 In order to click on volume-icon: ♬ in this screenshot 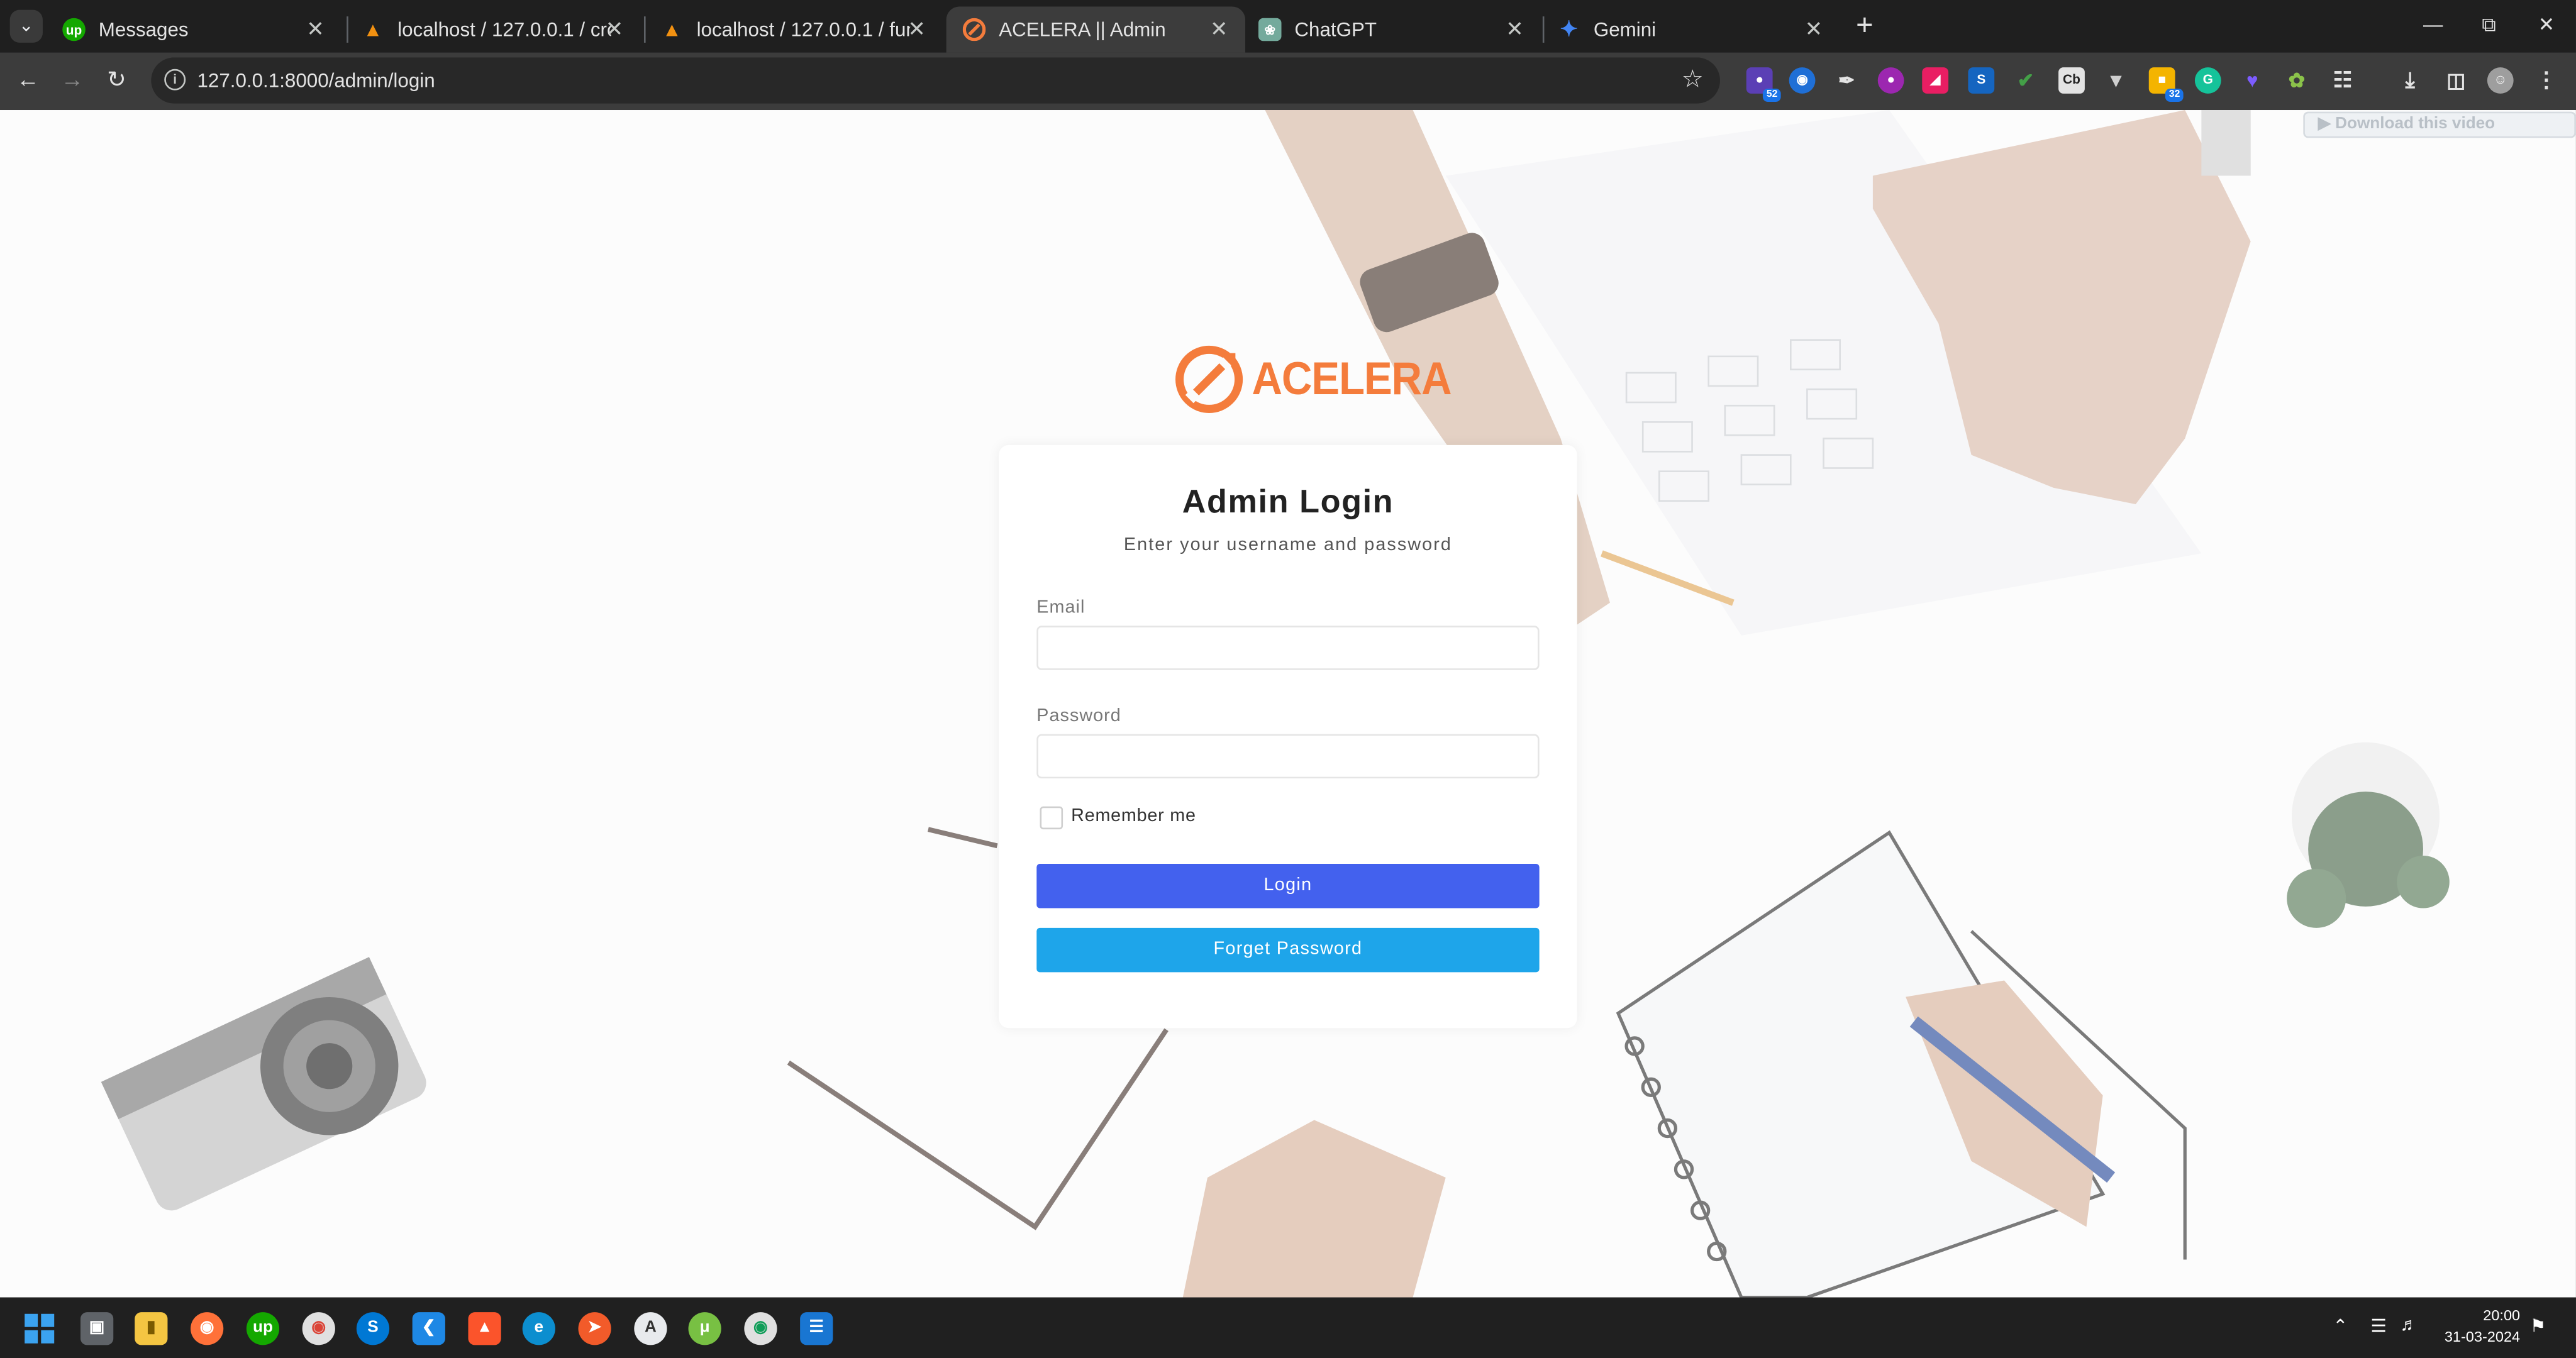, I will do `click(2409, 1325)`.